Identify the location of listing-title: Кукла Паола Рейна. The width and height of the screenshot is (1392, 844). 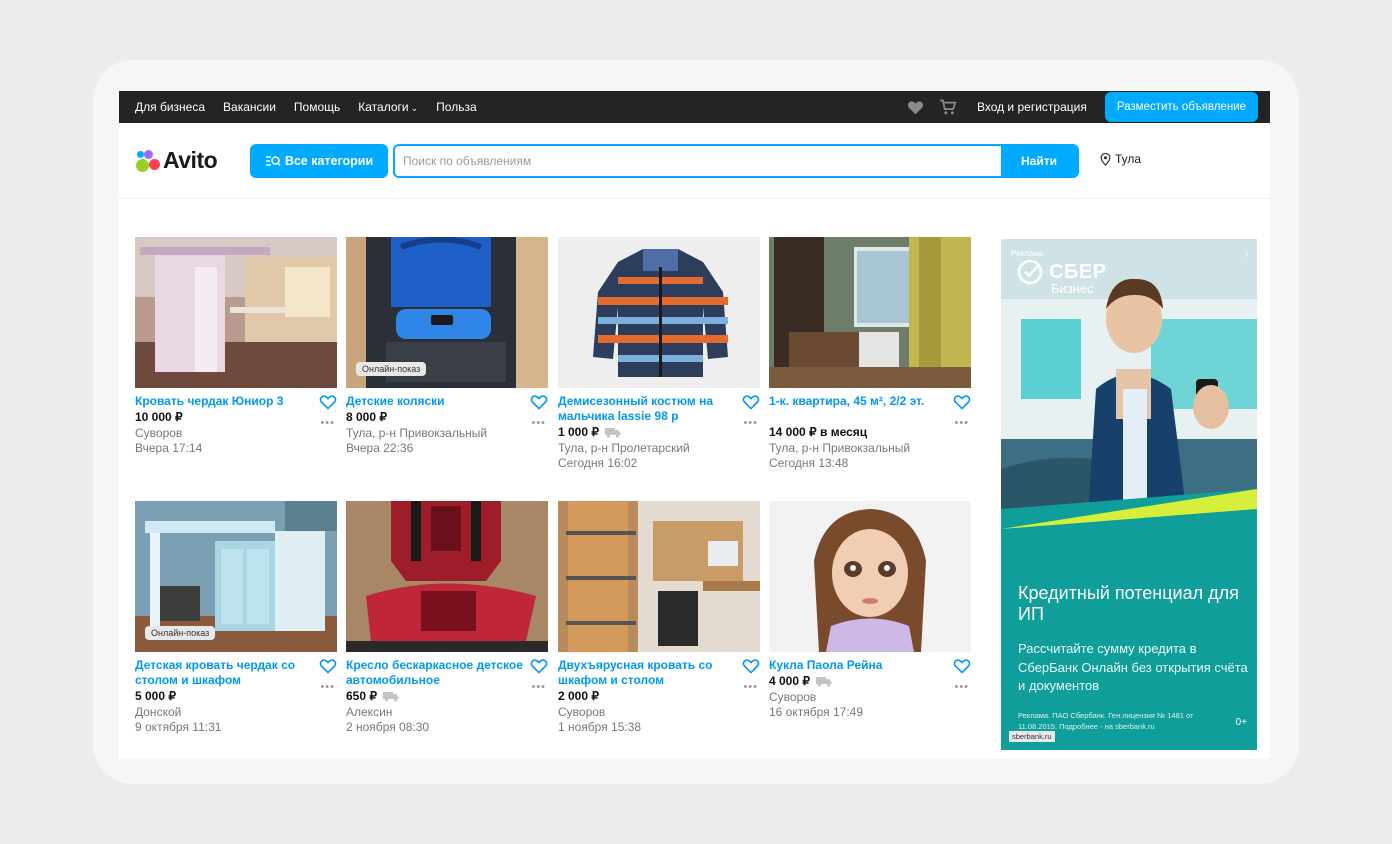
(859, 665).